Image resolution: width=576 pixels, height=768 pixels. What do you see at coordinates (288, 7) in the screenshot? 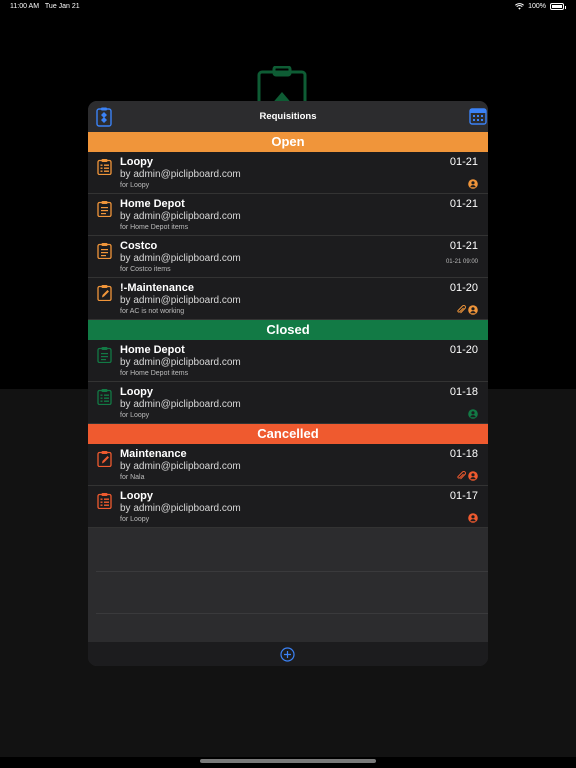
I see `status-bar: 11:00 AM Tue Jan 21 100%` at bounding box center [288, 7].